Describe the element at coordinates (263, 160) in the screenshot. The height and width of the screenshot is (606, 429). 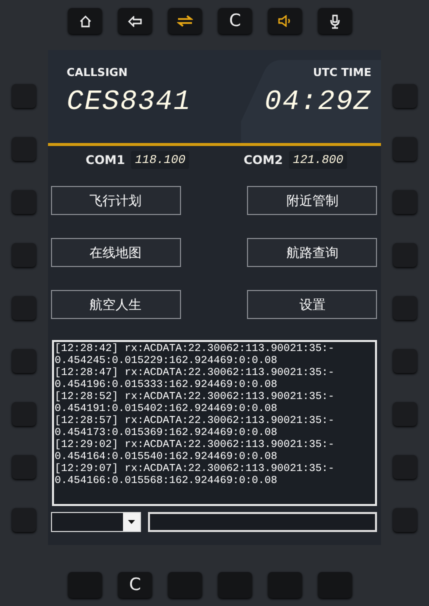
I see `radio-label: COM2` at that location.